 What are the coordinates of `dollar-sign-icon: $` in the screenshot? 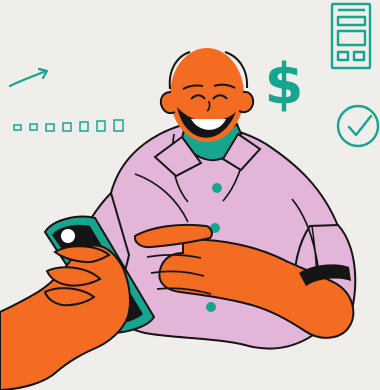 It's located at (284, 84).